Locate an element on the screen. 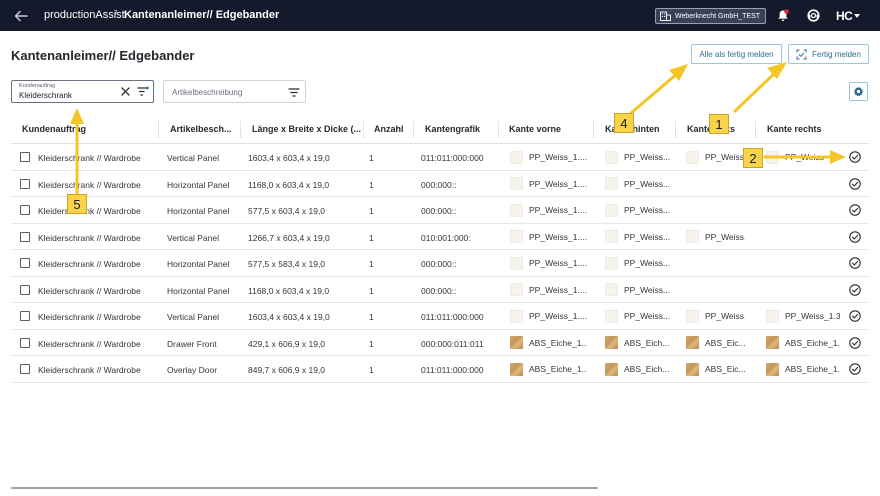 Image resolution: width=880 pixels, height=496 pixels. user-menu: HC is located at coordinates (848, 16).